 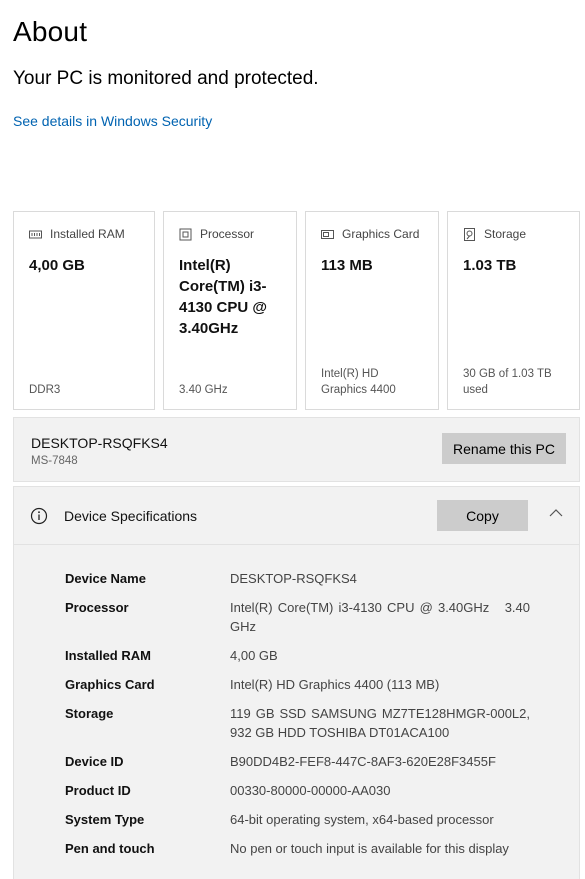 What do you see at coordinates (87, 234) in the screenshot?
I see `card-label: Installed RAM` at bounding box center [87, 234].